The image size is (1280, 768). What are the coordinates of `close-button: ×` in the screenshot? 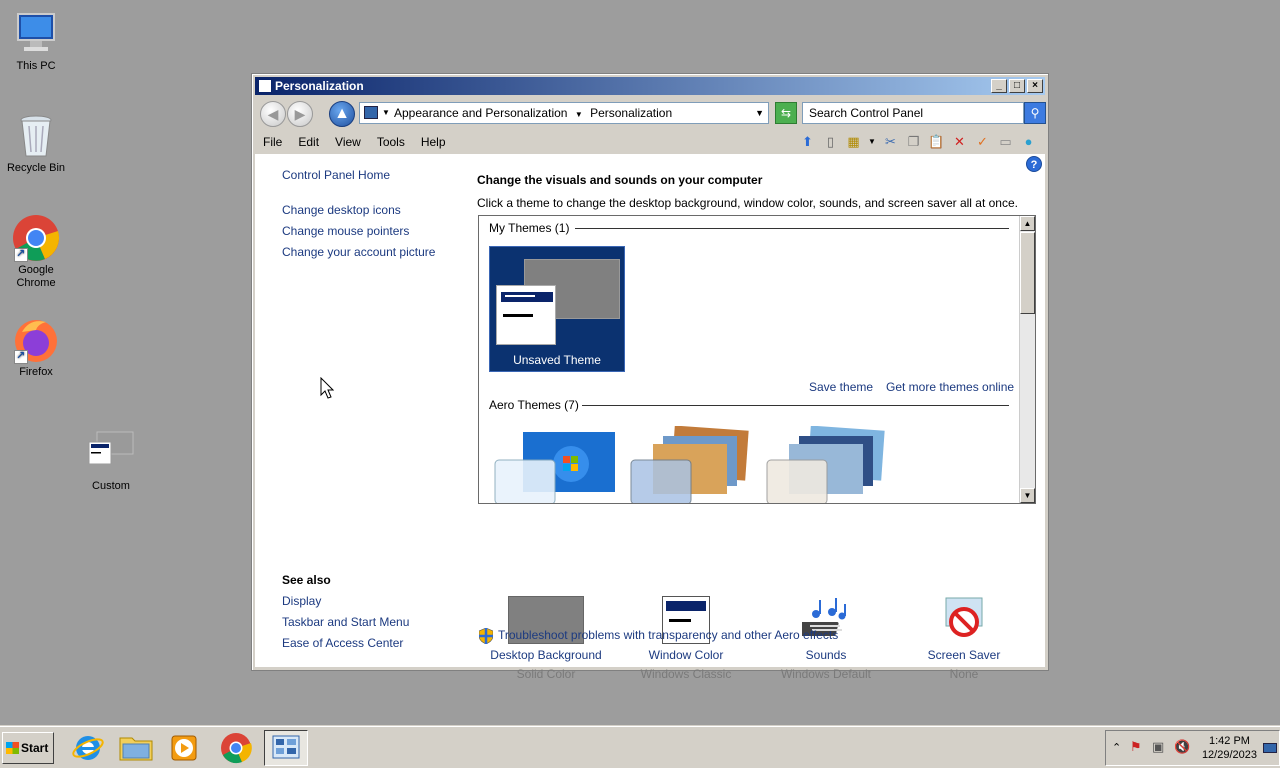 It's located at (1035, 86).